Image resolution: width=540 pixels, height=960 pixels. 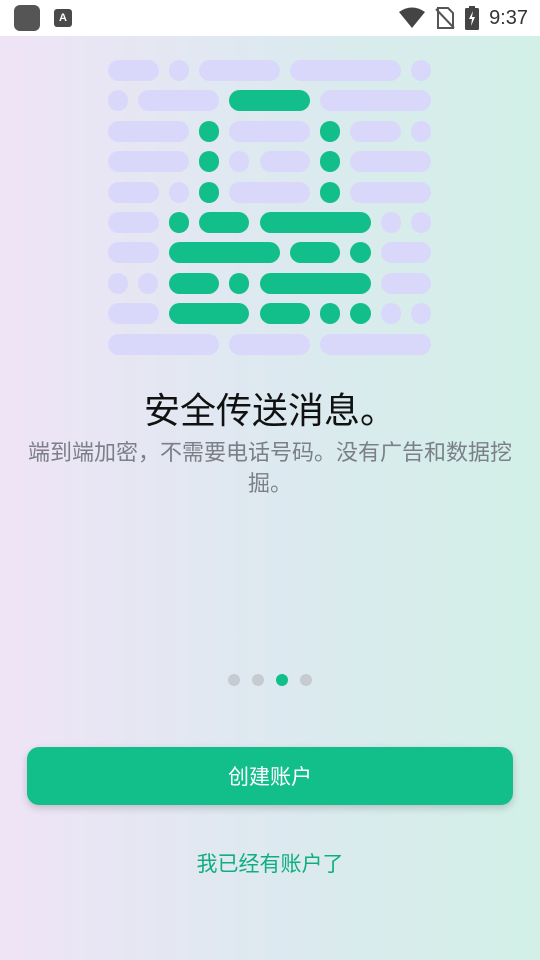 What do you see at coordinates (270, 863) in the screenshot?
I see `have-account-link: 我已经有账户了` at bounding box center [270, 863].